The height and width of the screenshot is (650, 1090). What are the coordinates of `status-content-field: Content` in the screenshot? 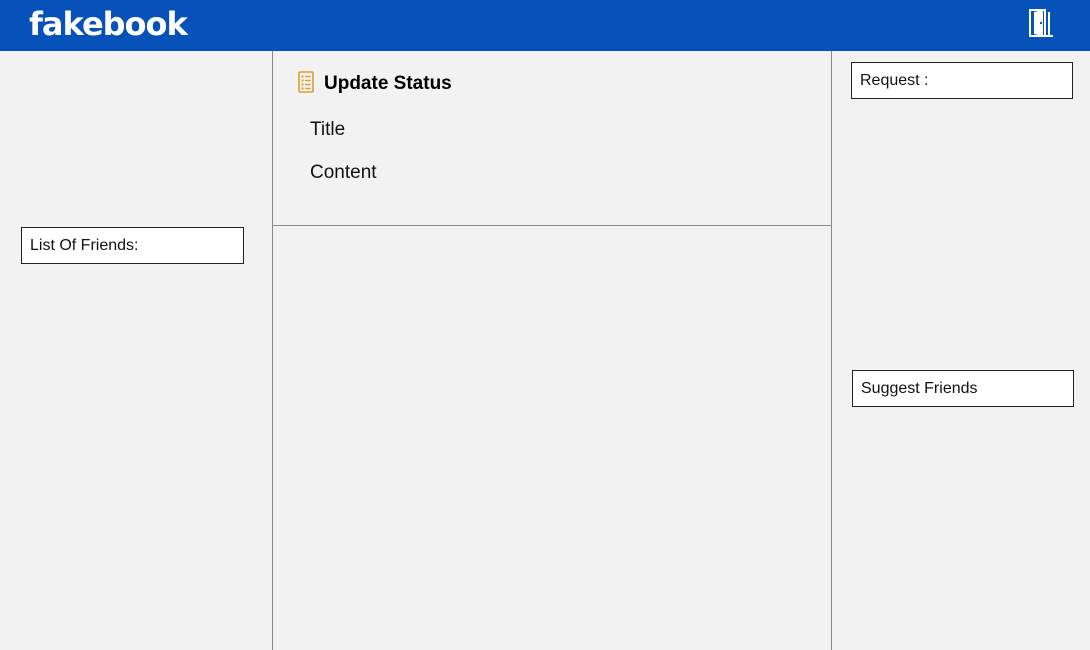 It's located at (343, 173).